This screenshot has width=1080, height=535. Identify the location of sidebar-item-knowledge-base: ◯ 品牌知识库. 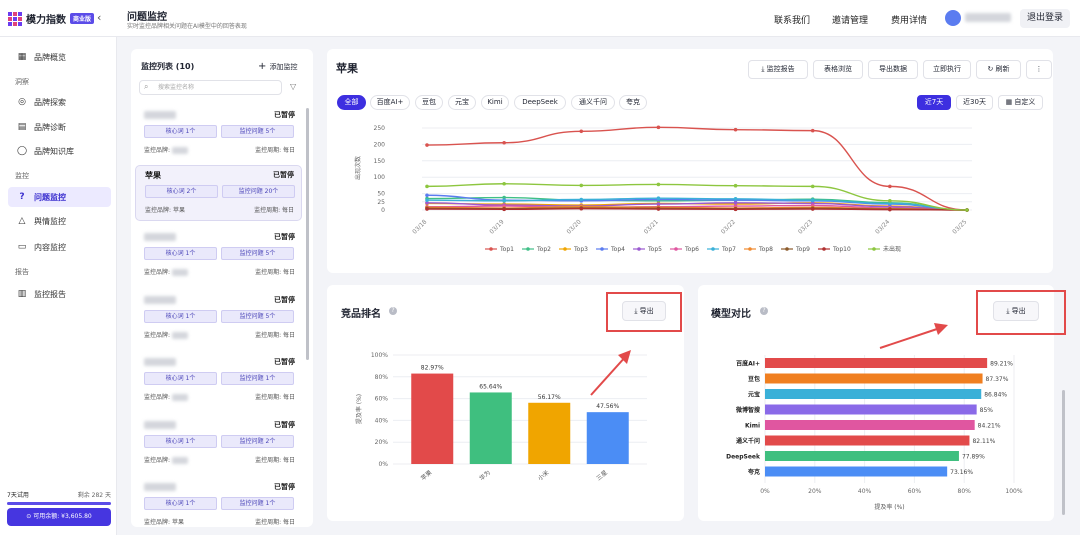
(59, 151).